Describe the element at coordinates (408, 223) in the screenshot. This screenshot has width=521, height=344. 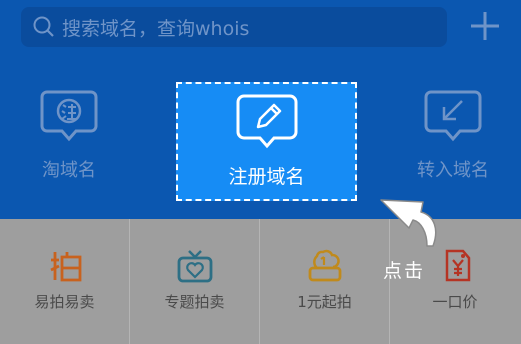
I see `curved-arrow-icon` at that location.